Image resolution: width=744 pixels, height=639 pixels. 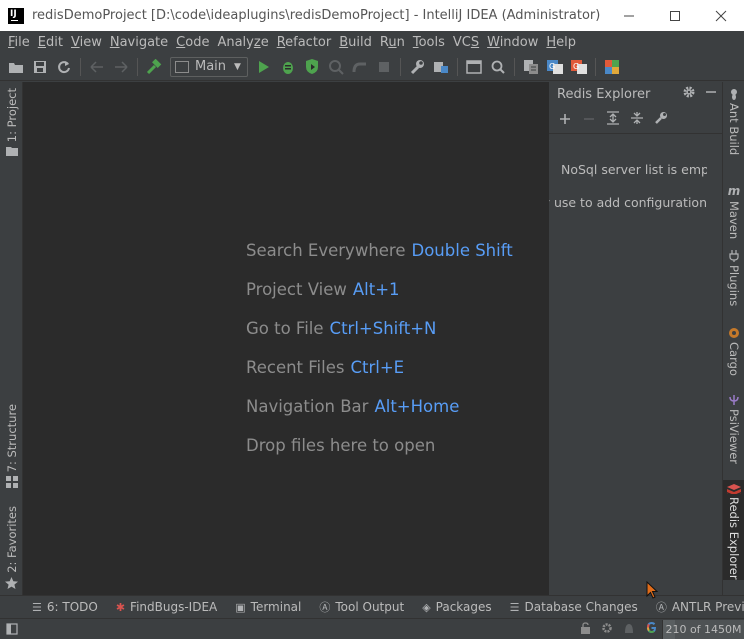 I want to click on tab-maven: m Maven, so click(x=733, y=211).